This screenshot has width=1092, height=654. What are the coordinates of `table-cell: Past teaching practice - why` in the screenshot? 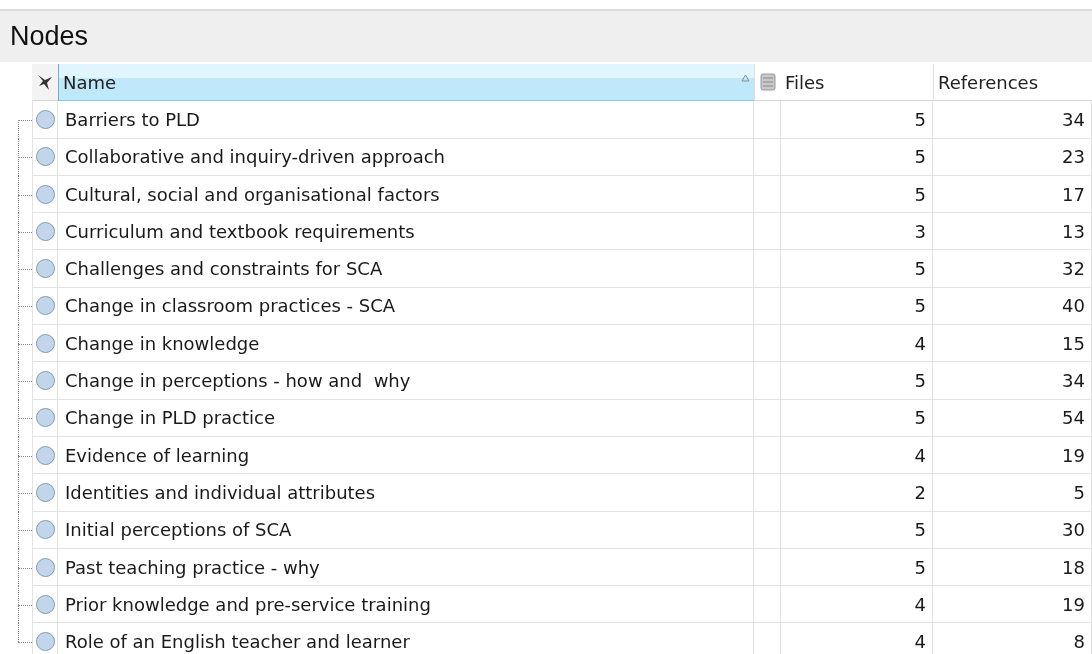 It's located at (406, 567).